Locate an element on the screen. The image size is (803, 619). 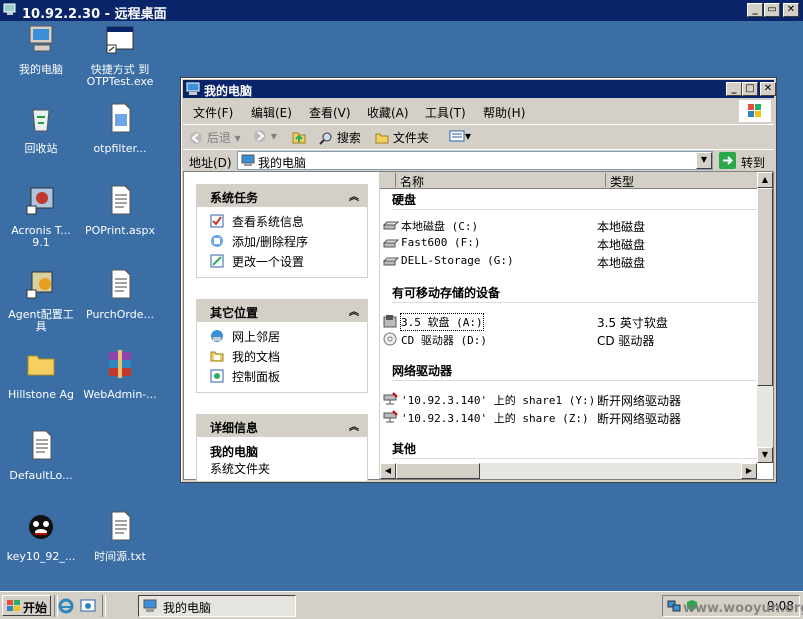
up-folder-icon is located at coordinates (299, 137).